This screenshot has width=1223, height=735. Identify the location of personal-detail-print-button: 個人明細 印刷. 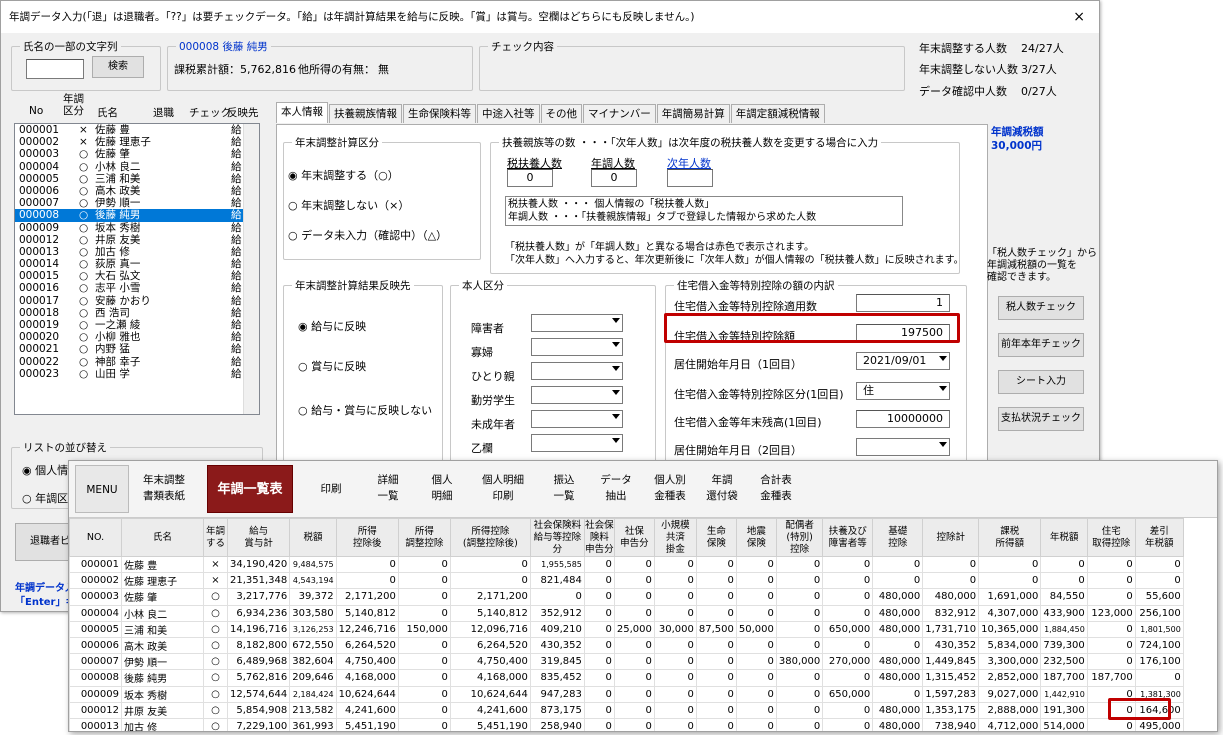
(503, 489).